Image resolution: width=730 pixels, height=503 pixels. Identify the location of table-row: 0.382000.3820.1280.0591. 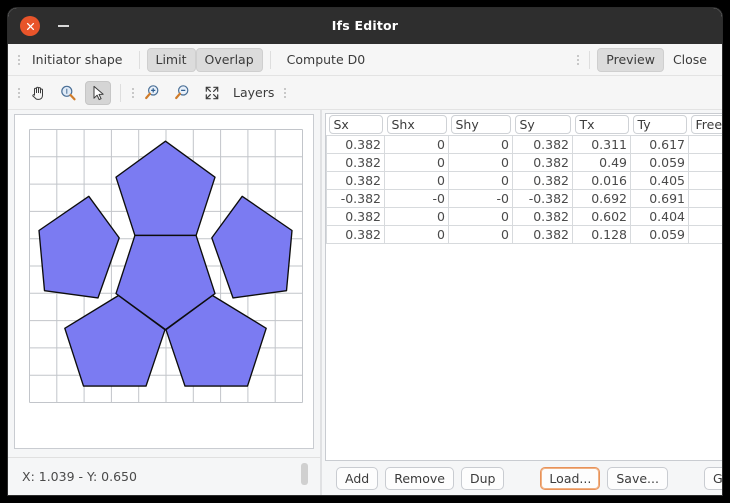
(524, 234).